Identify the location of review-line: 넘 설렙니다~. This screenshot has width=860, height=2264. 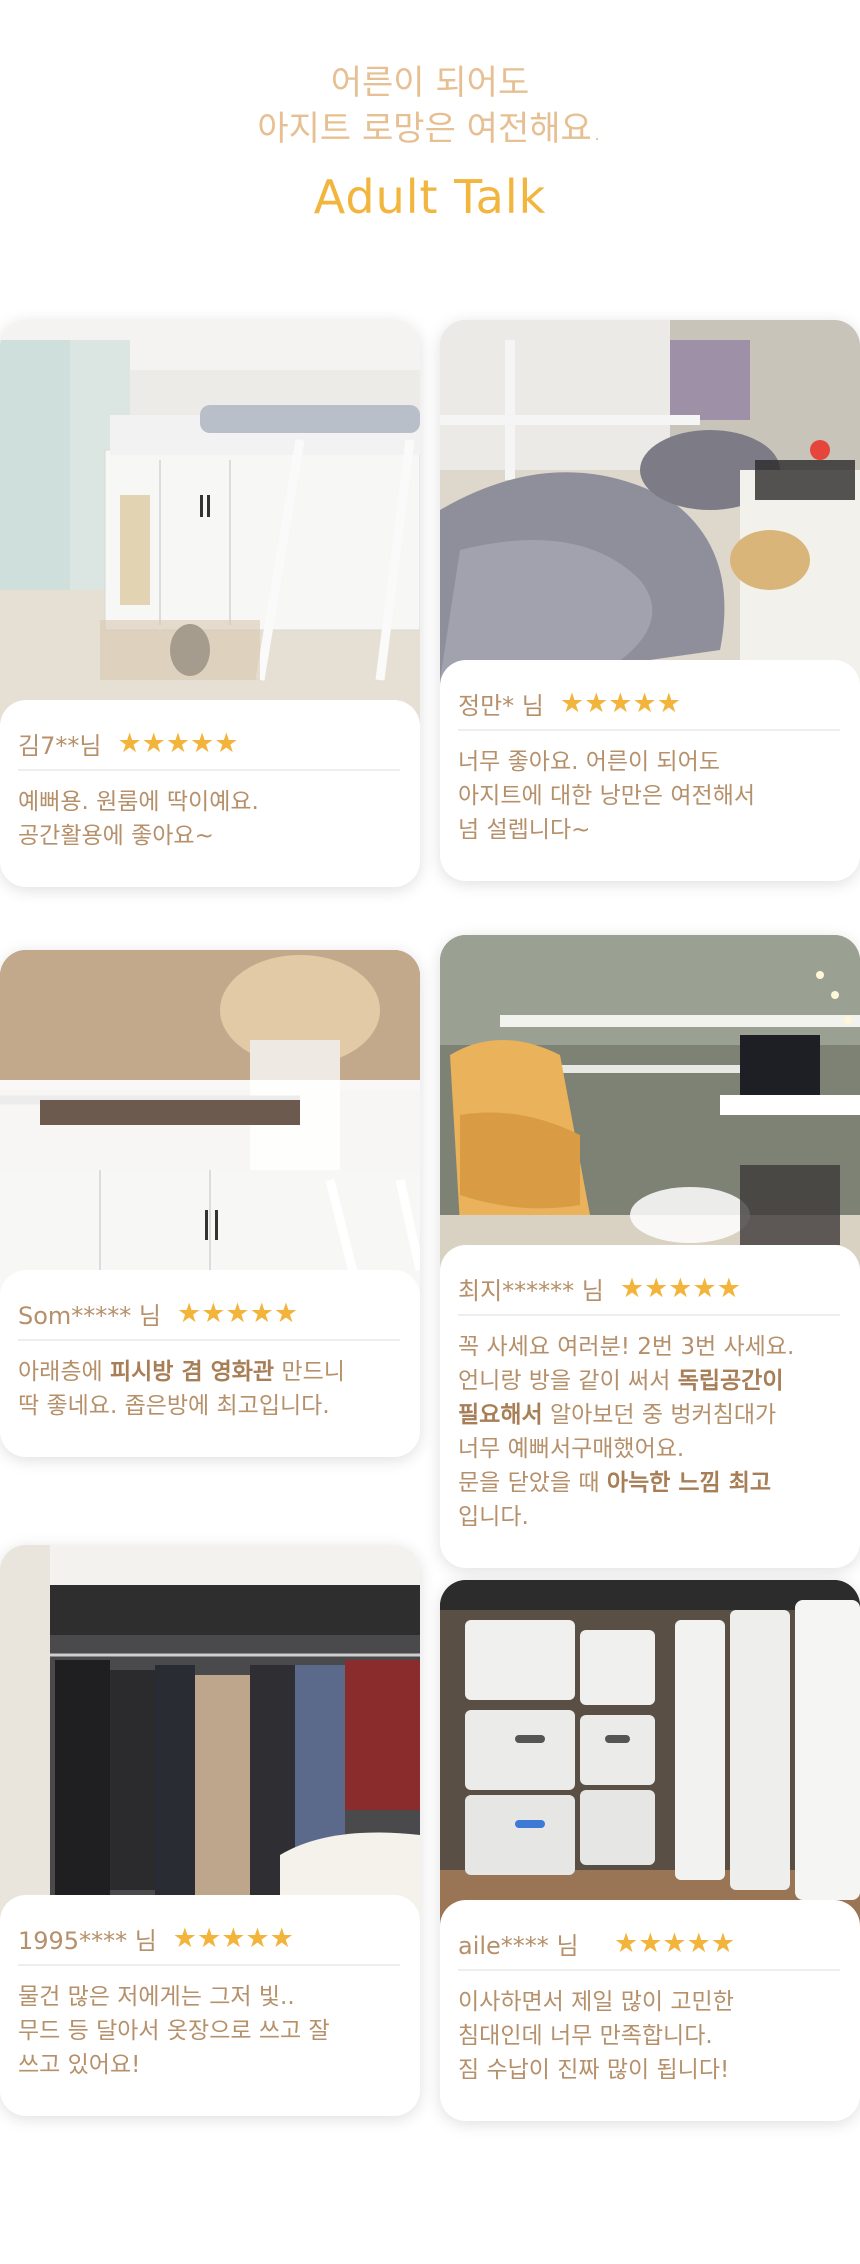
(524, 830).